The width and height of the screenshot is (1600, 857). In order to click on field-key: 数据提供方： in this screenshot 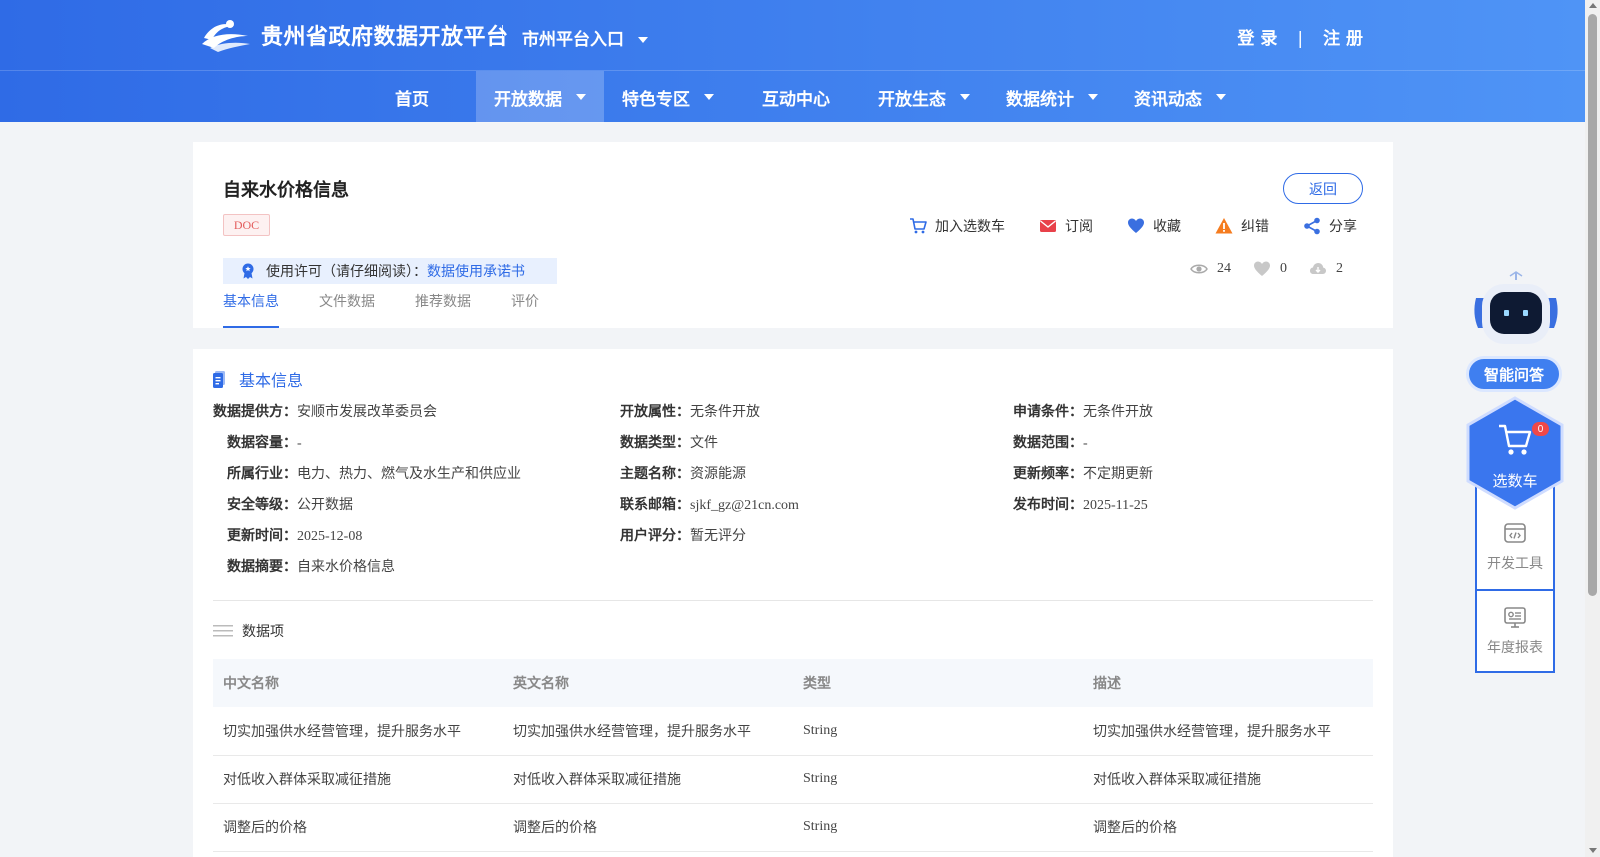, I will do `click(255, 412)`.